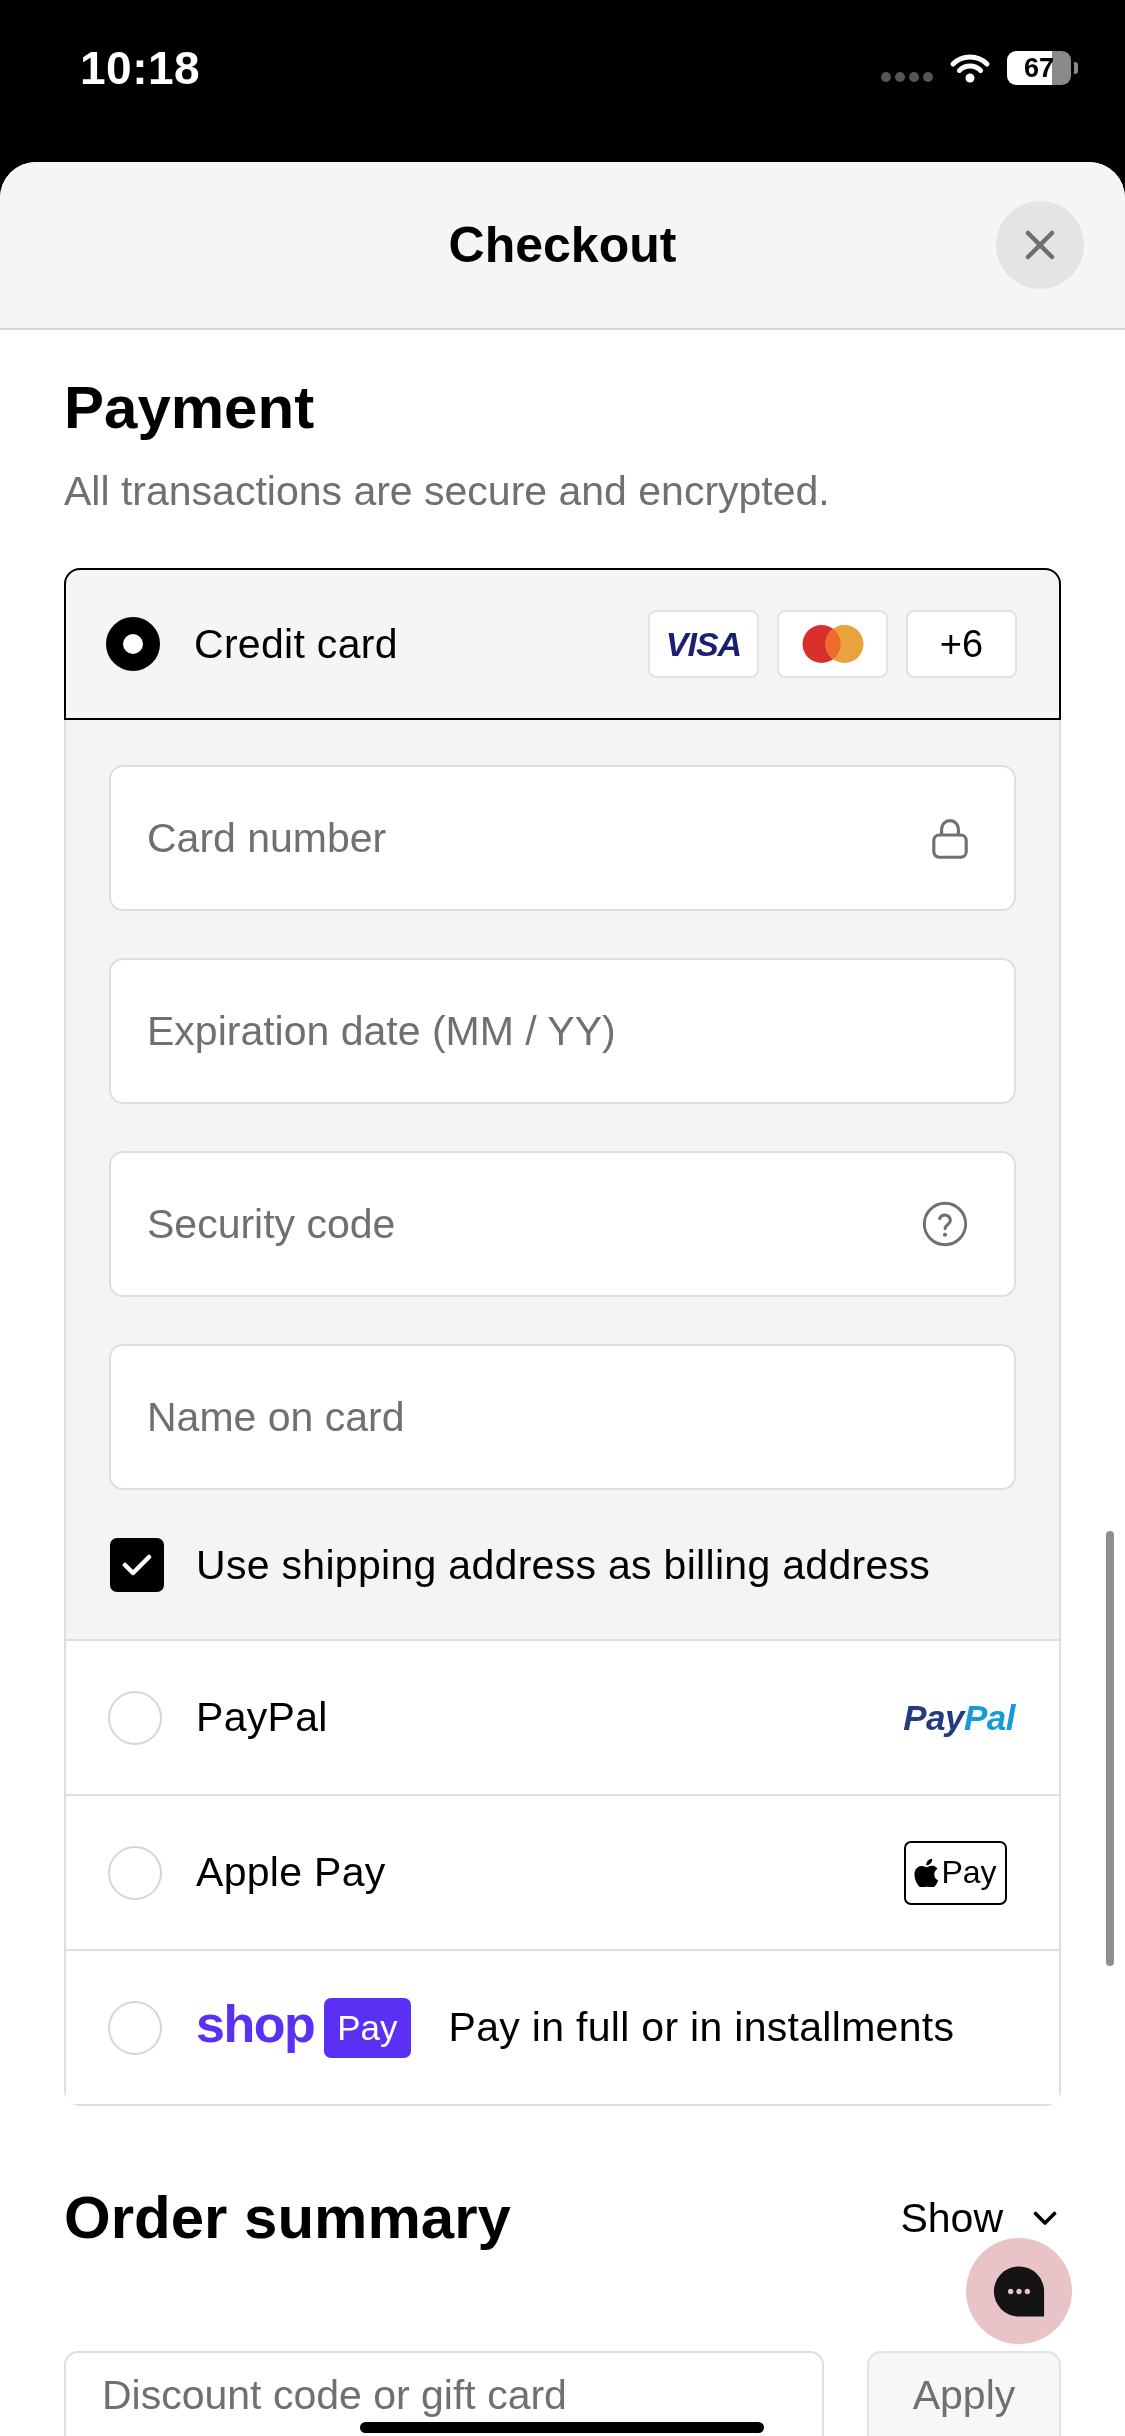  I want to click on help-icon, so click(945, 1224).